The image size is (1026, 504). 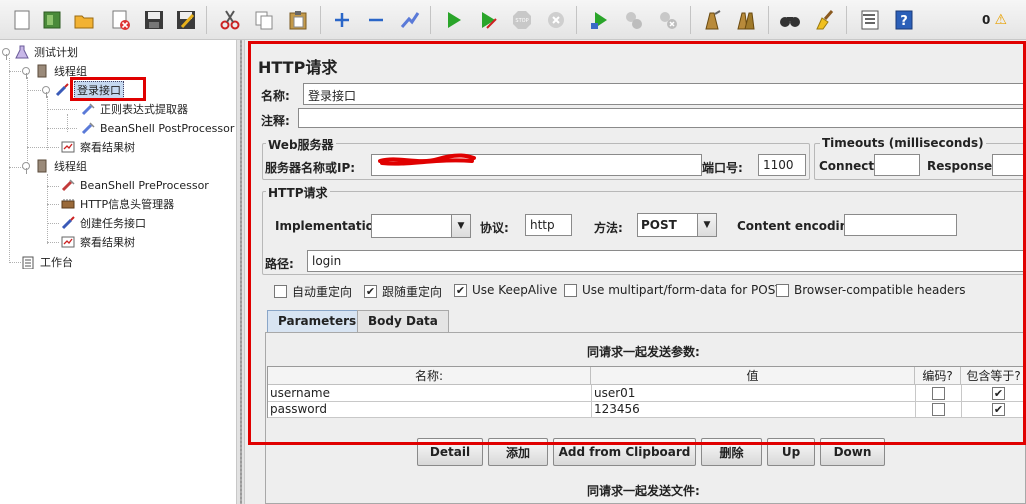 What do you see at coordinates (301, 144) in the screenshot?
I see `web-server-group-title: Web服务器` at bounding box center [301, 144].